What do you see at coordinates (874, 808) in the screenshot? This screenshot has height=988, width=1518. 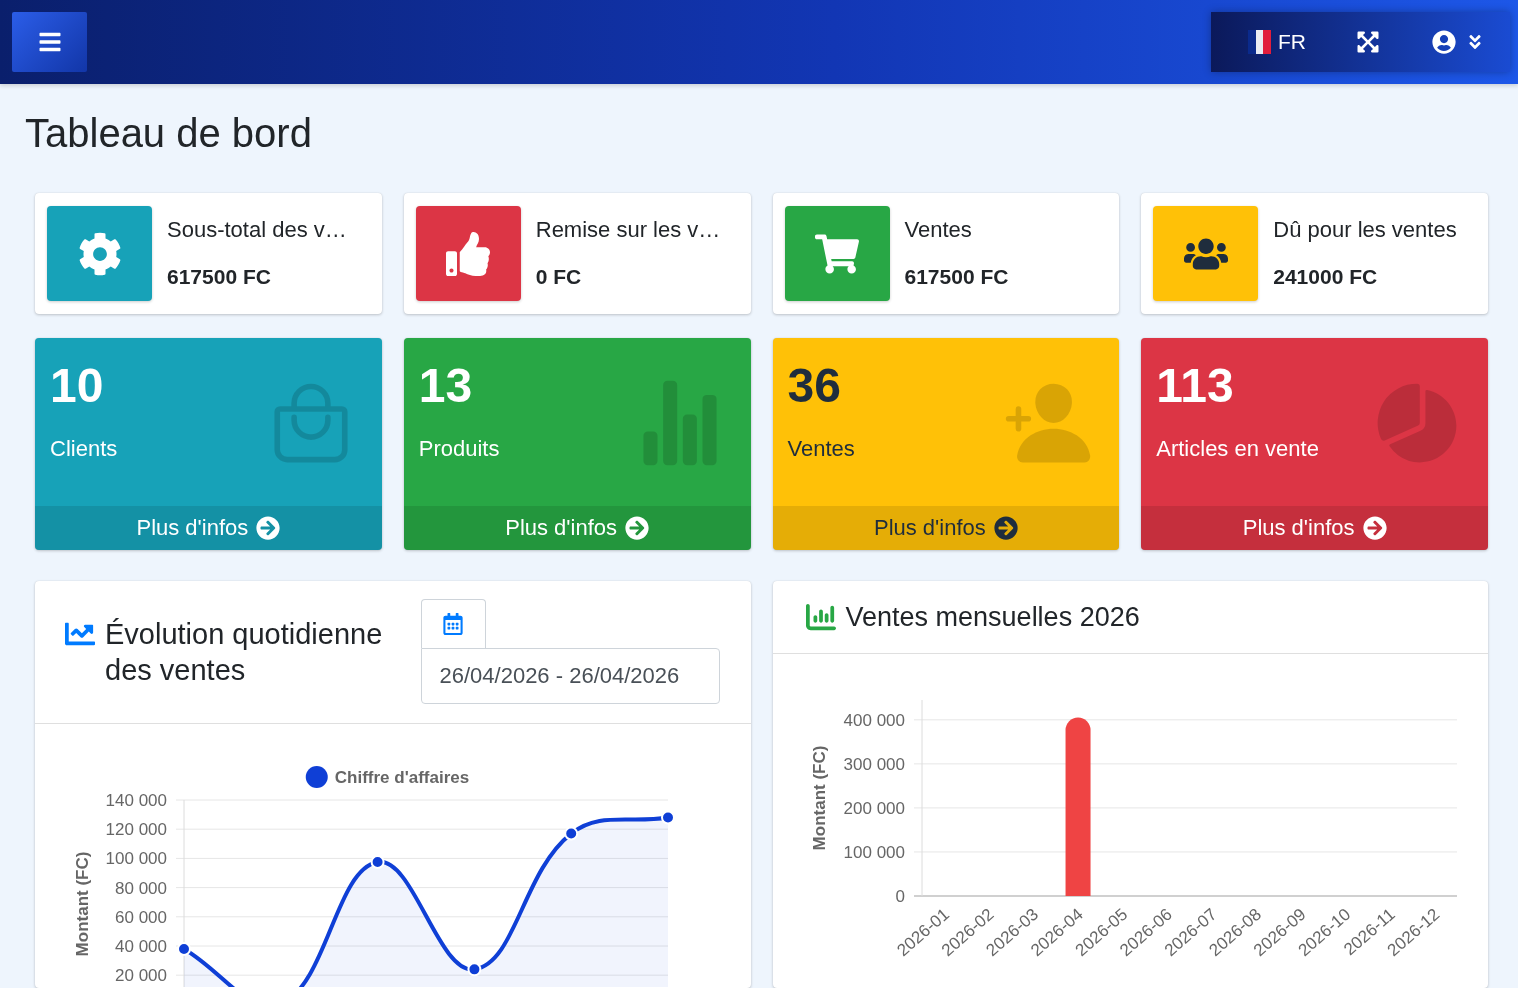 I see `y-axis-label: 200 000` at bounding box center [874, 808].